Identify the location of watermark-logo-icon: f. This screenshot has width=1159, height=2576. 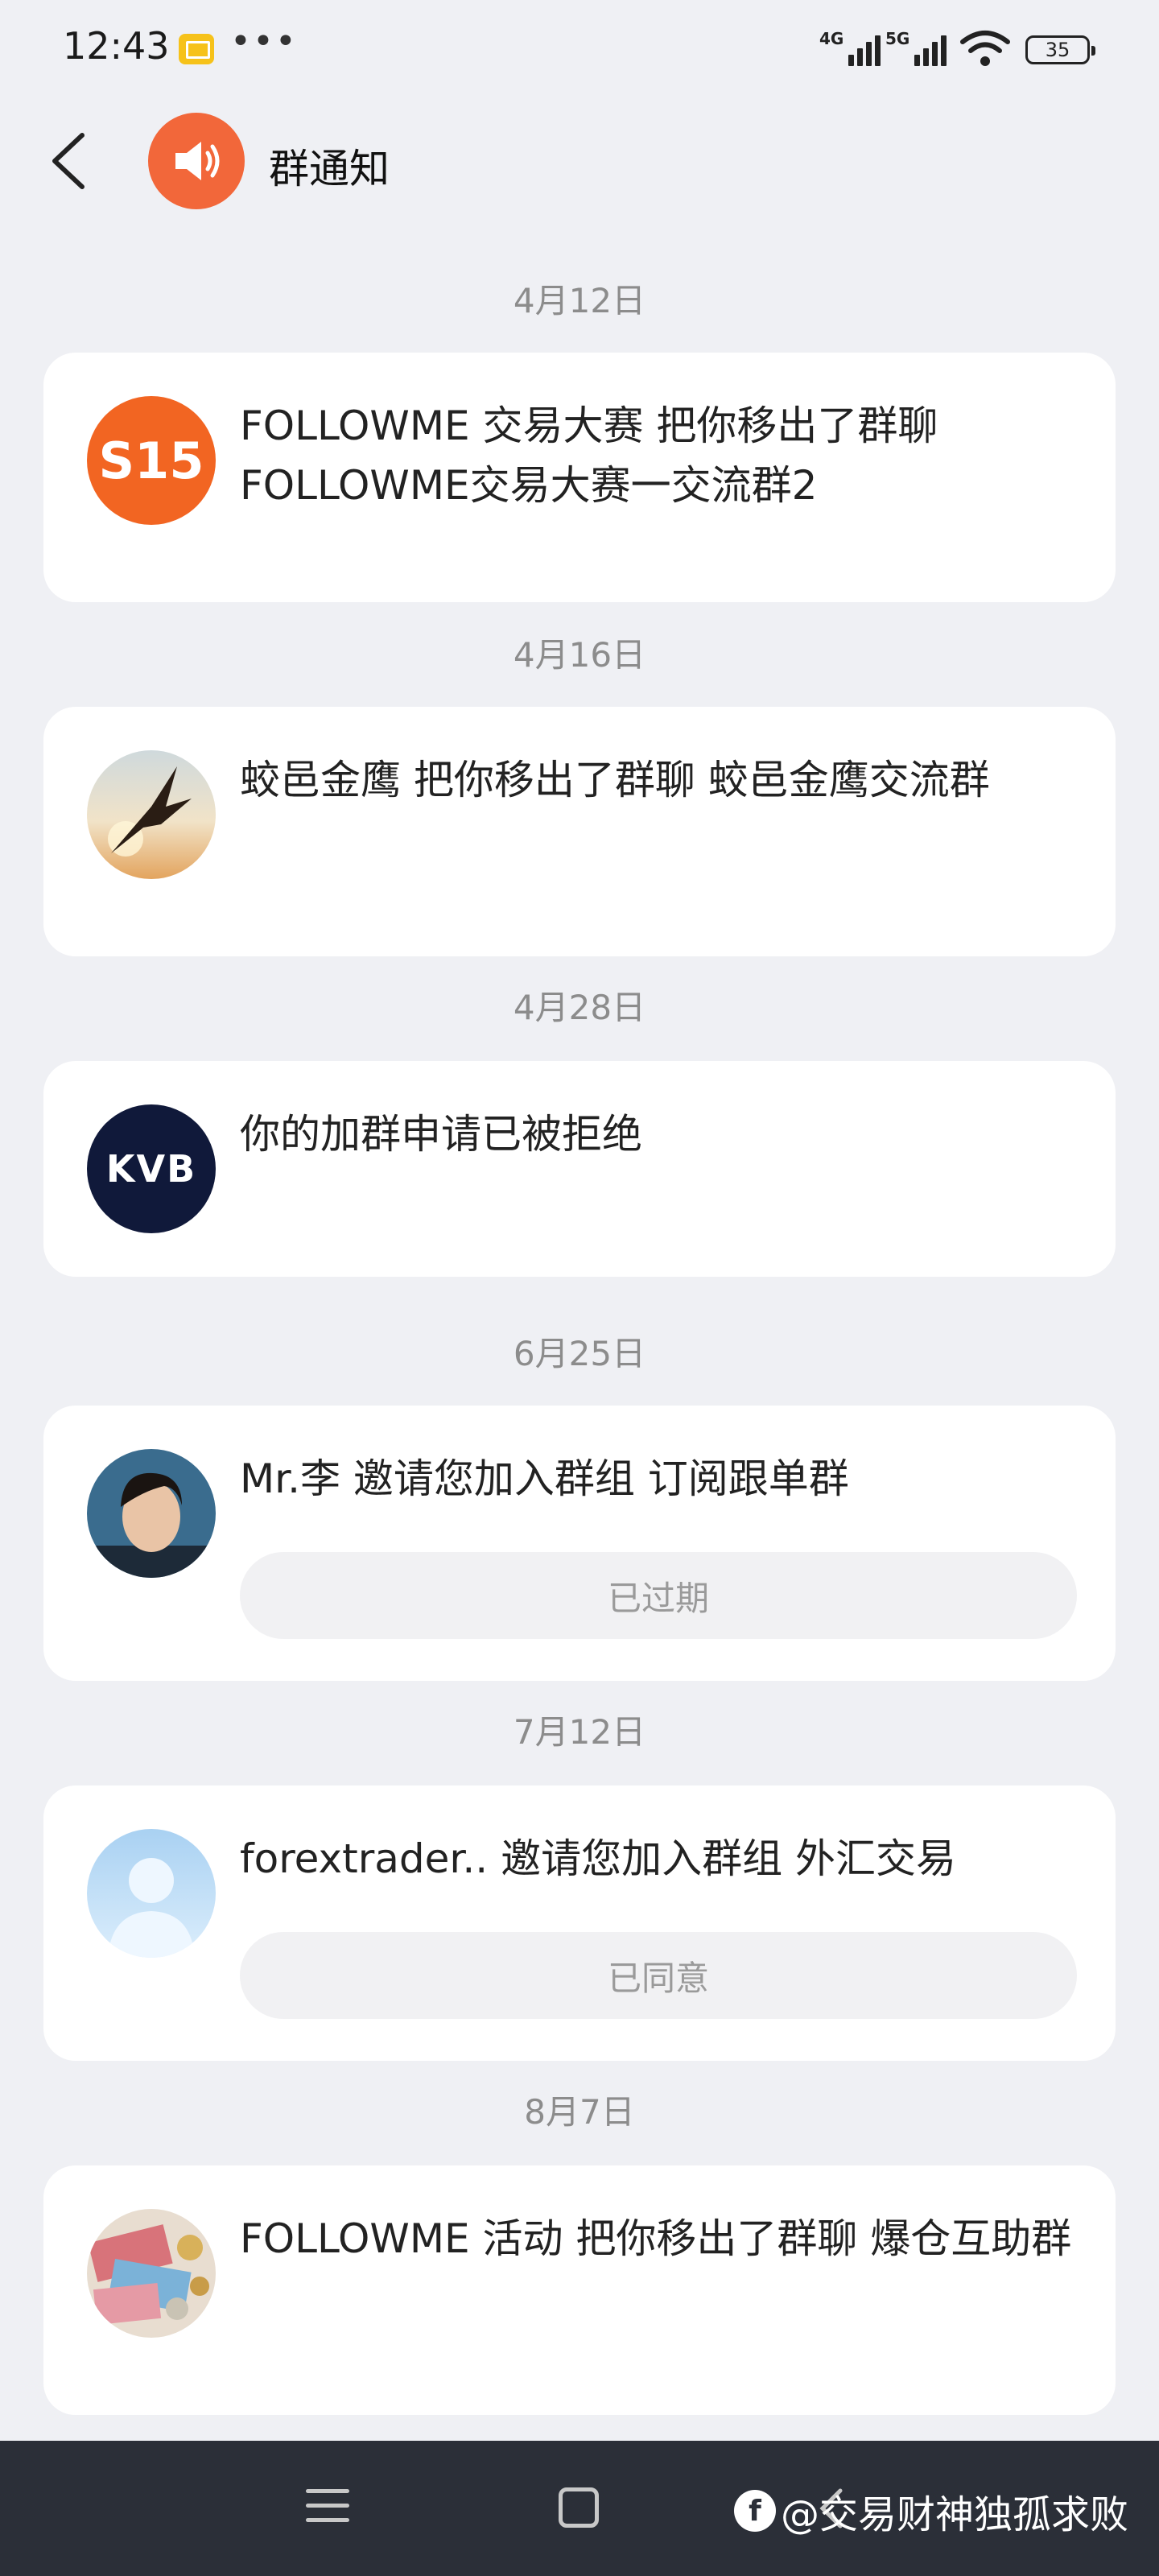
(755, 2511).